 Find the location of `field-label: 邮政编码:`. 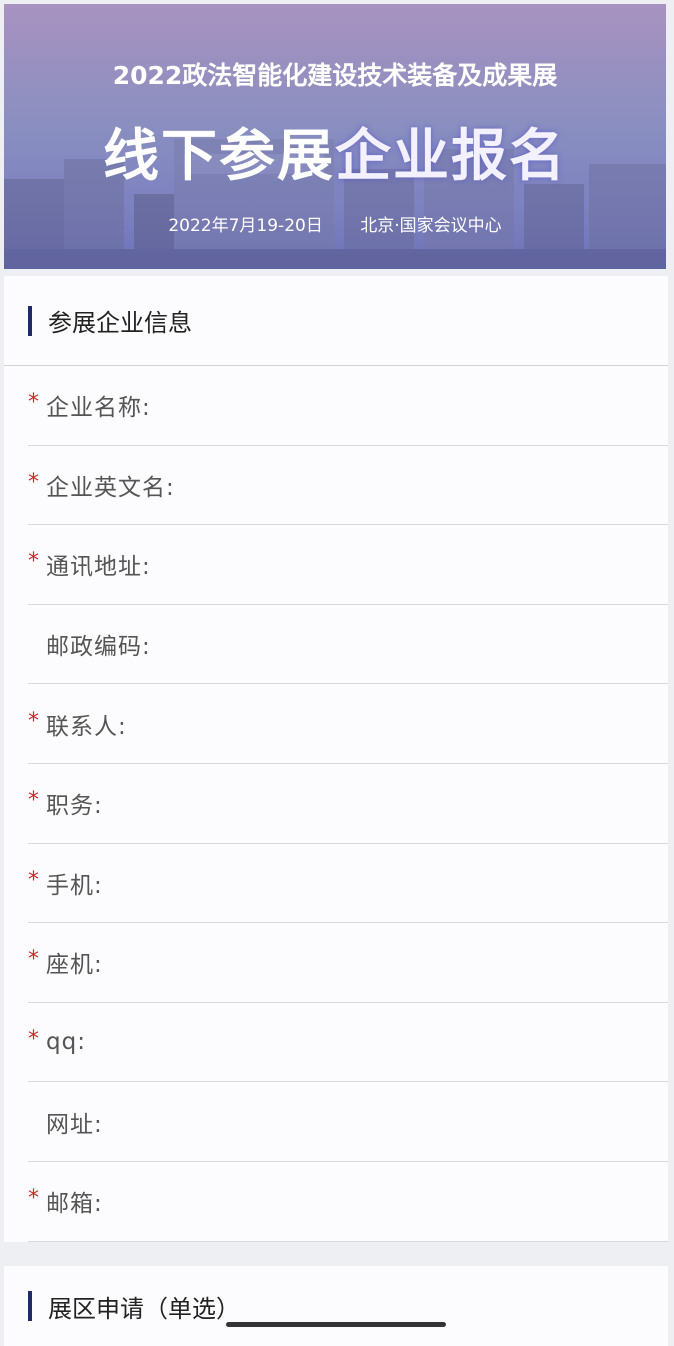

field-label: 邮政编码: is located at coordinates (98, 647).